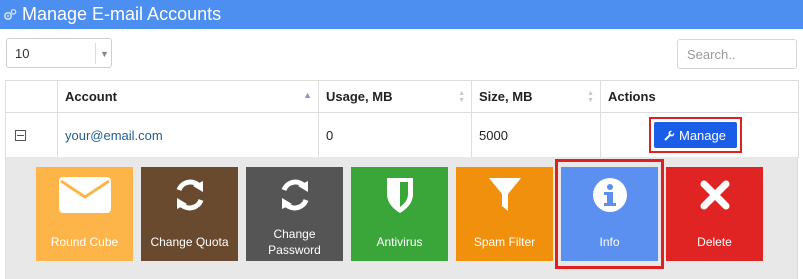 The width and height of the screenshot is (803, 279). Describe the element at coordinates (399, 195) in the screenshot. I see `shield-icon` at that location.